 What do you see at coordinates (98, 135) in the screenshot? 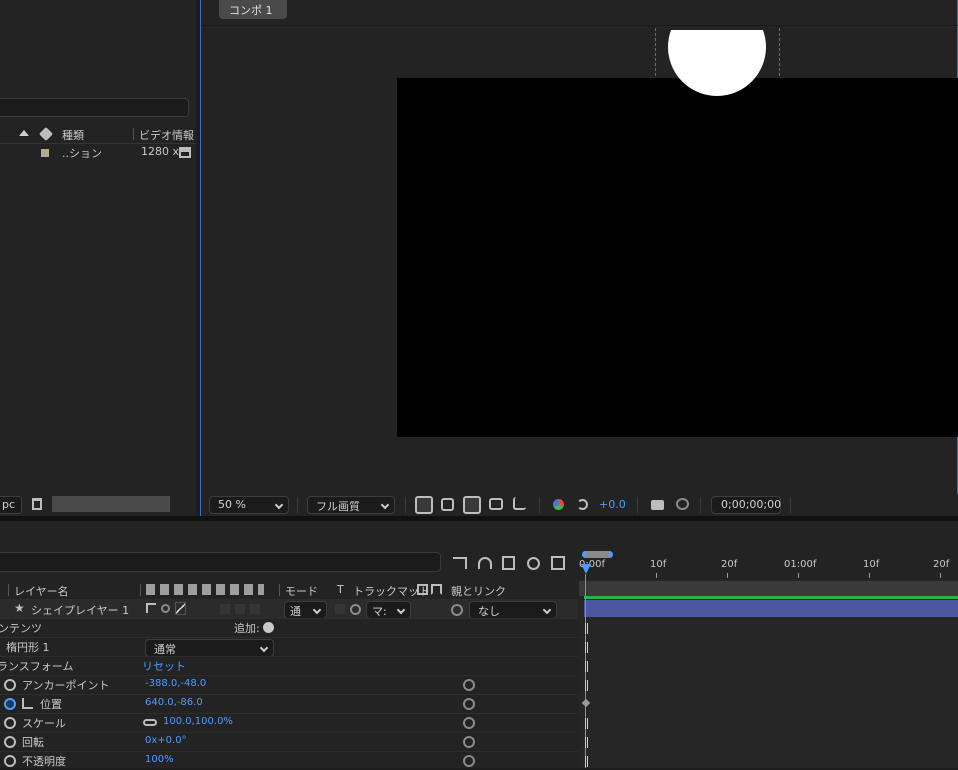
I see `project-column-header: 種類 ビデオ情報` at bounding box center [98, 135].